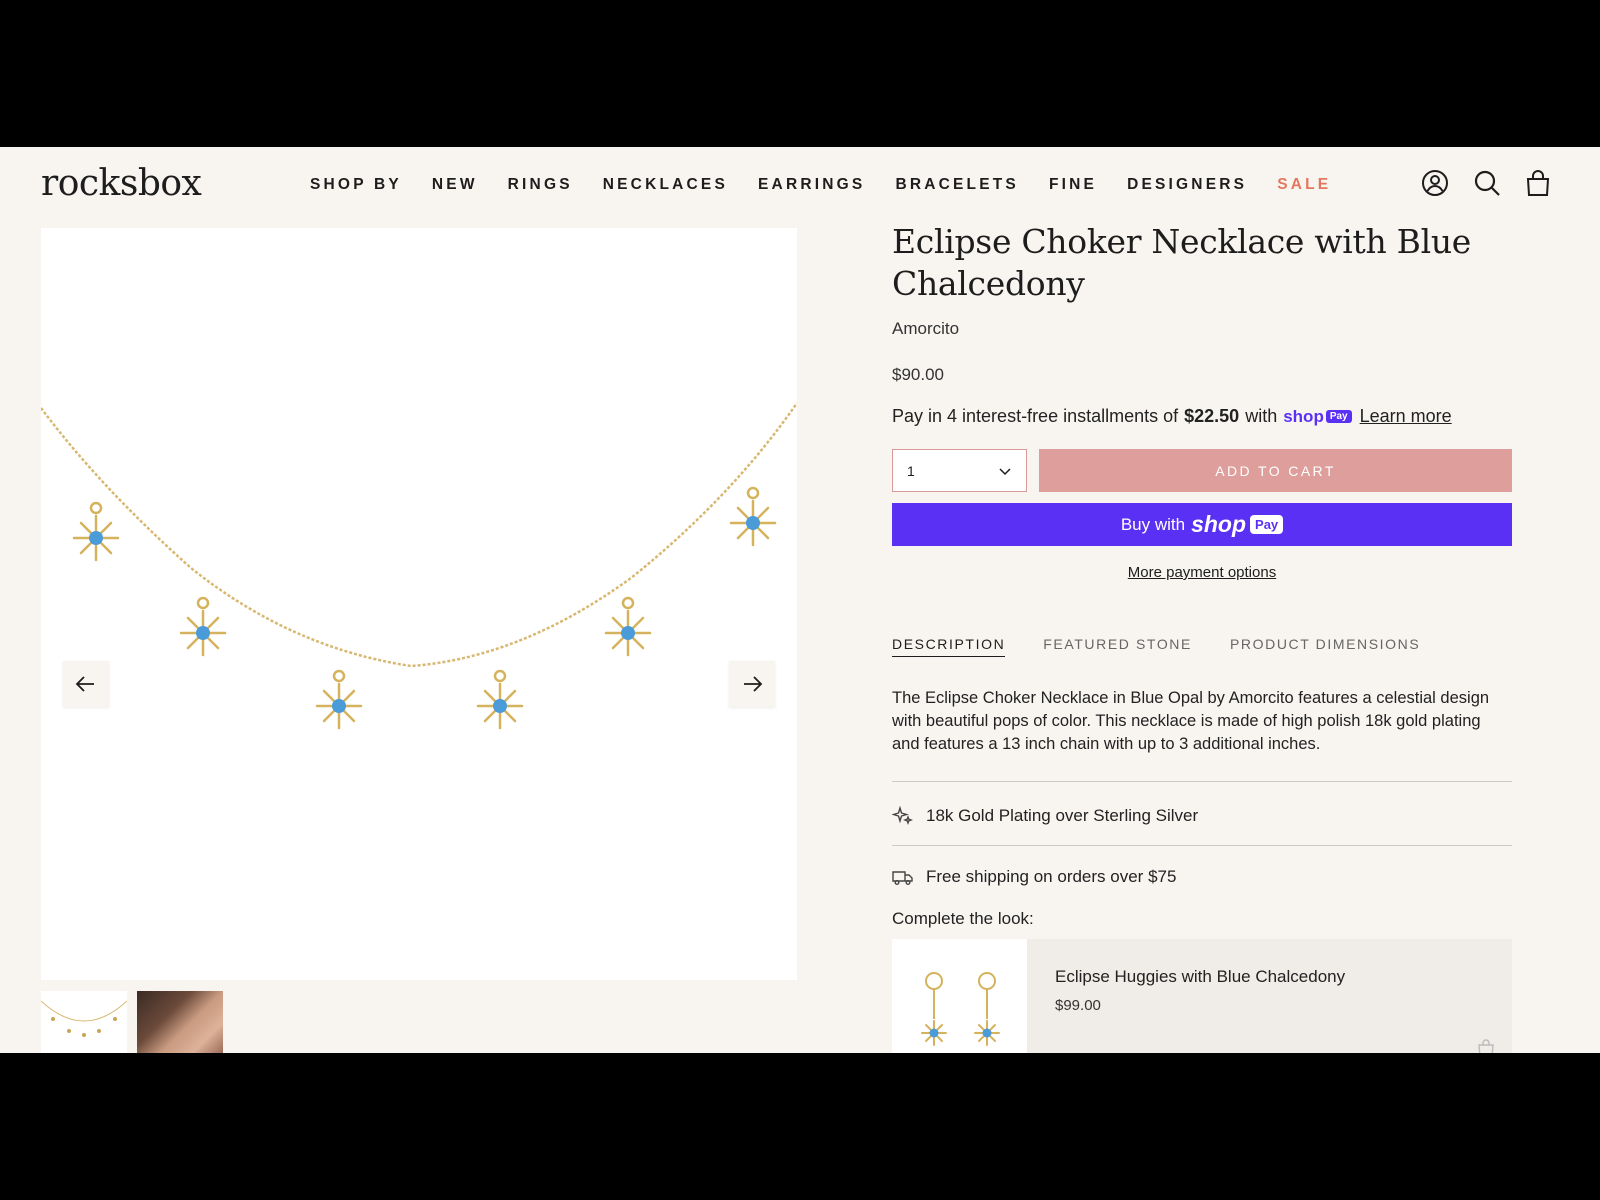 The image size is (1600, 1200). Describe the element at coordinates (1261, 416) in the screenshot. I see `installments-with: with` at that location.